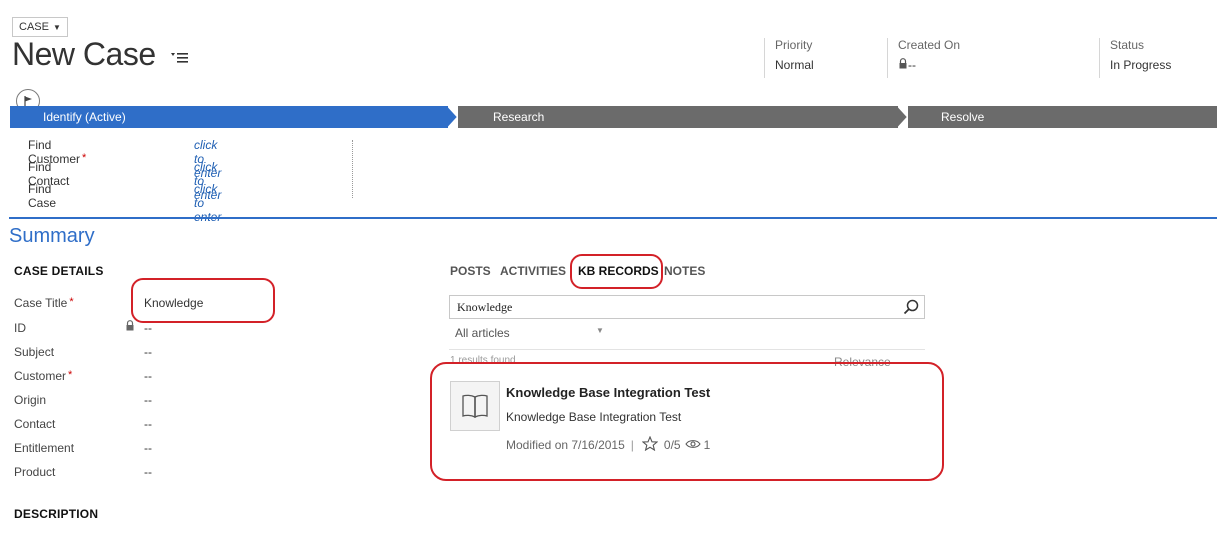  I want to click on case-title-input: Knowledge, so click(173, 303).